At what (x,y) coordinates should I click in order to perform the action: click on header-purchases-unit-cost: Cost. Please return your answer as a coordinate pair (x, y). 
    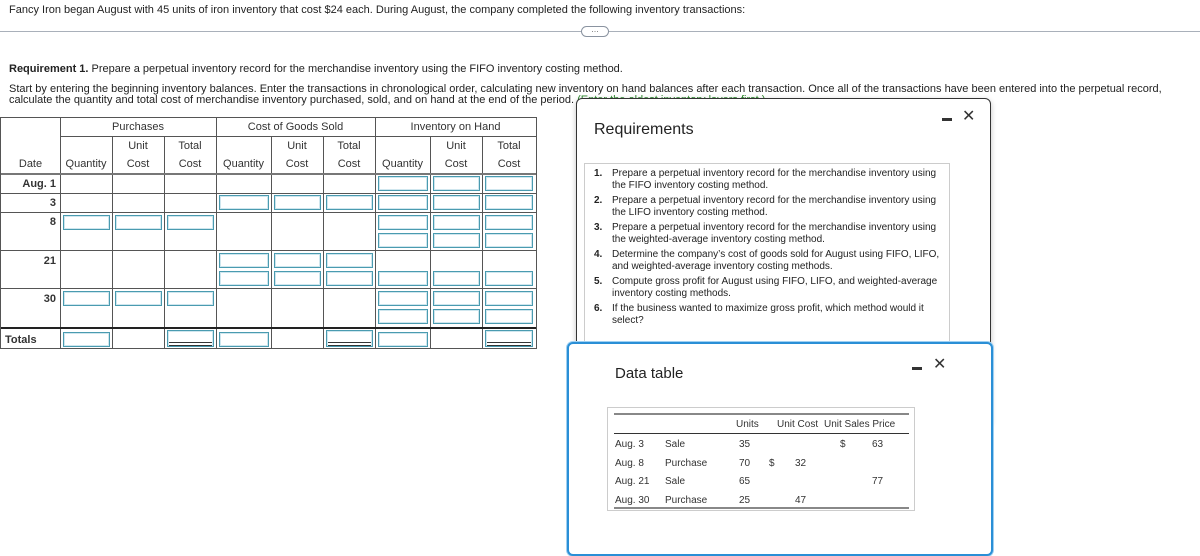
    Looking at the image, I should click on (138, 164).